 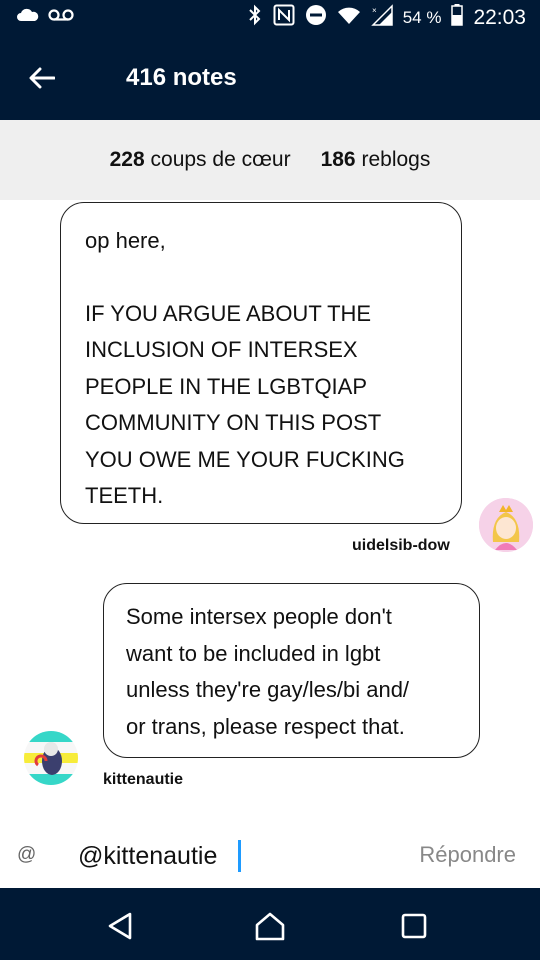 What do you see at coordinates (349, 18) in the screenshot?
I see `wifi-icon` at bounding box center [349, 18].